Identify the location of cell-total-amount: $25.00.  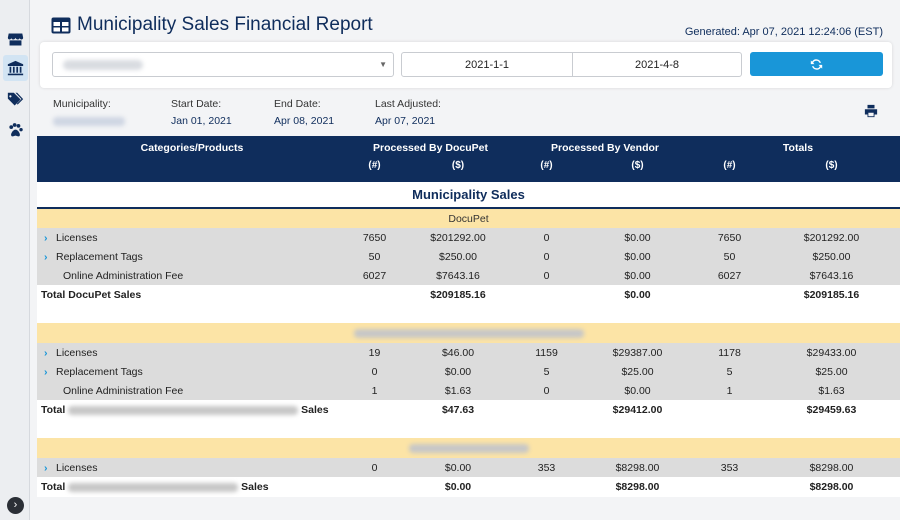
(831, 371).